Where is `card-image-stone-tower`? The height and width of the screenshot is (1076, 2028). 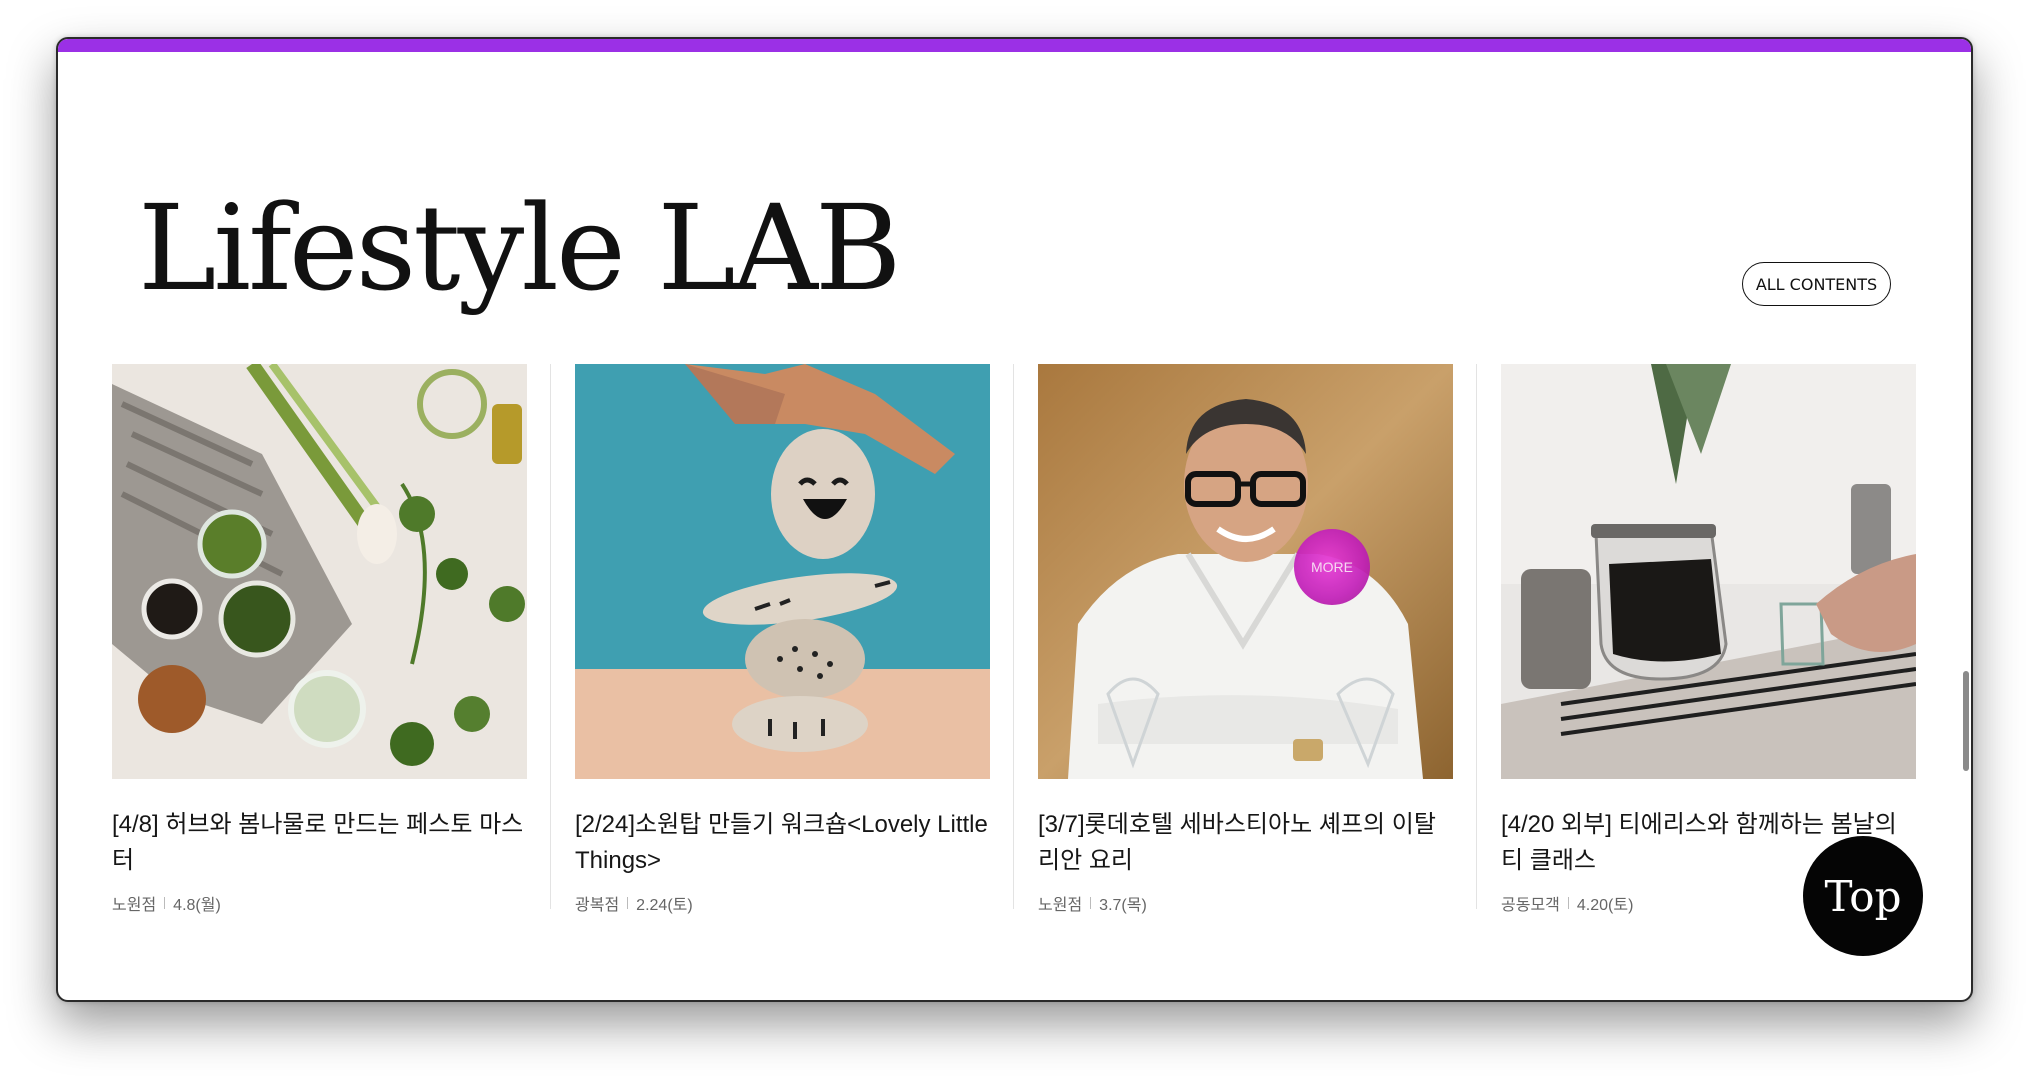
card-image-stone-tower is located at coordinates (782, 571).